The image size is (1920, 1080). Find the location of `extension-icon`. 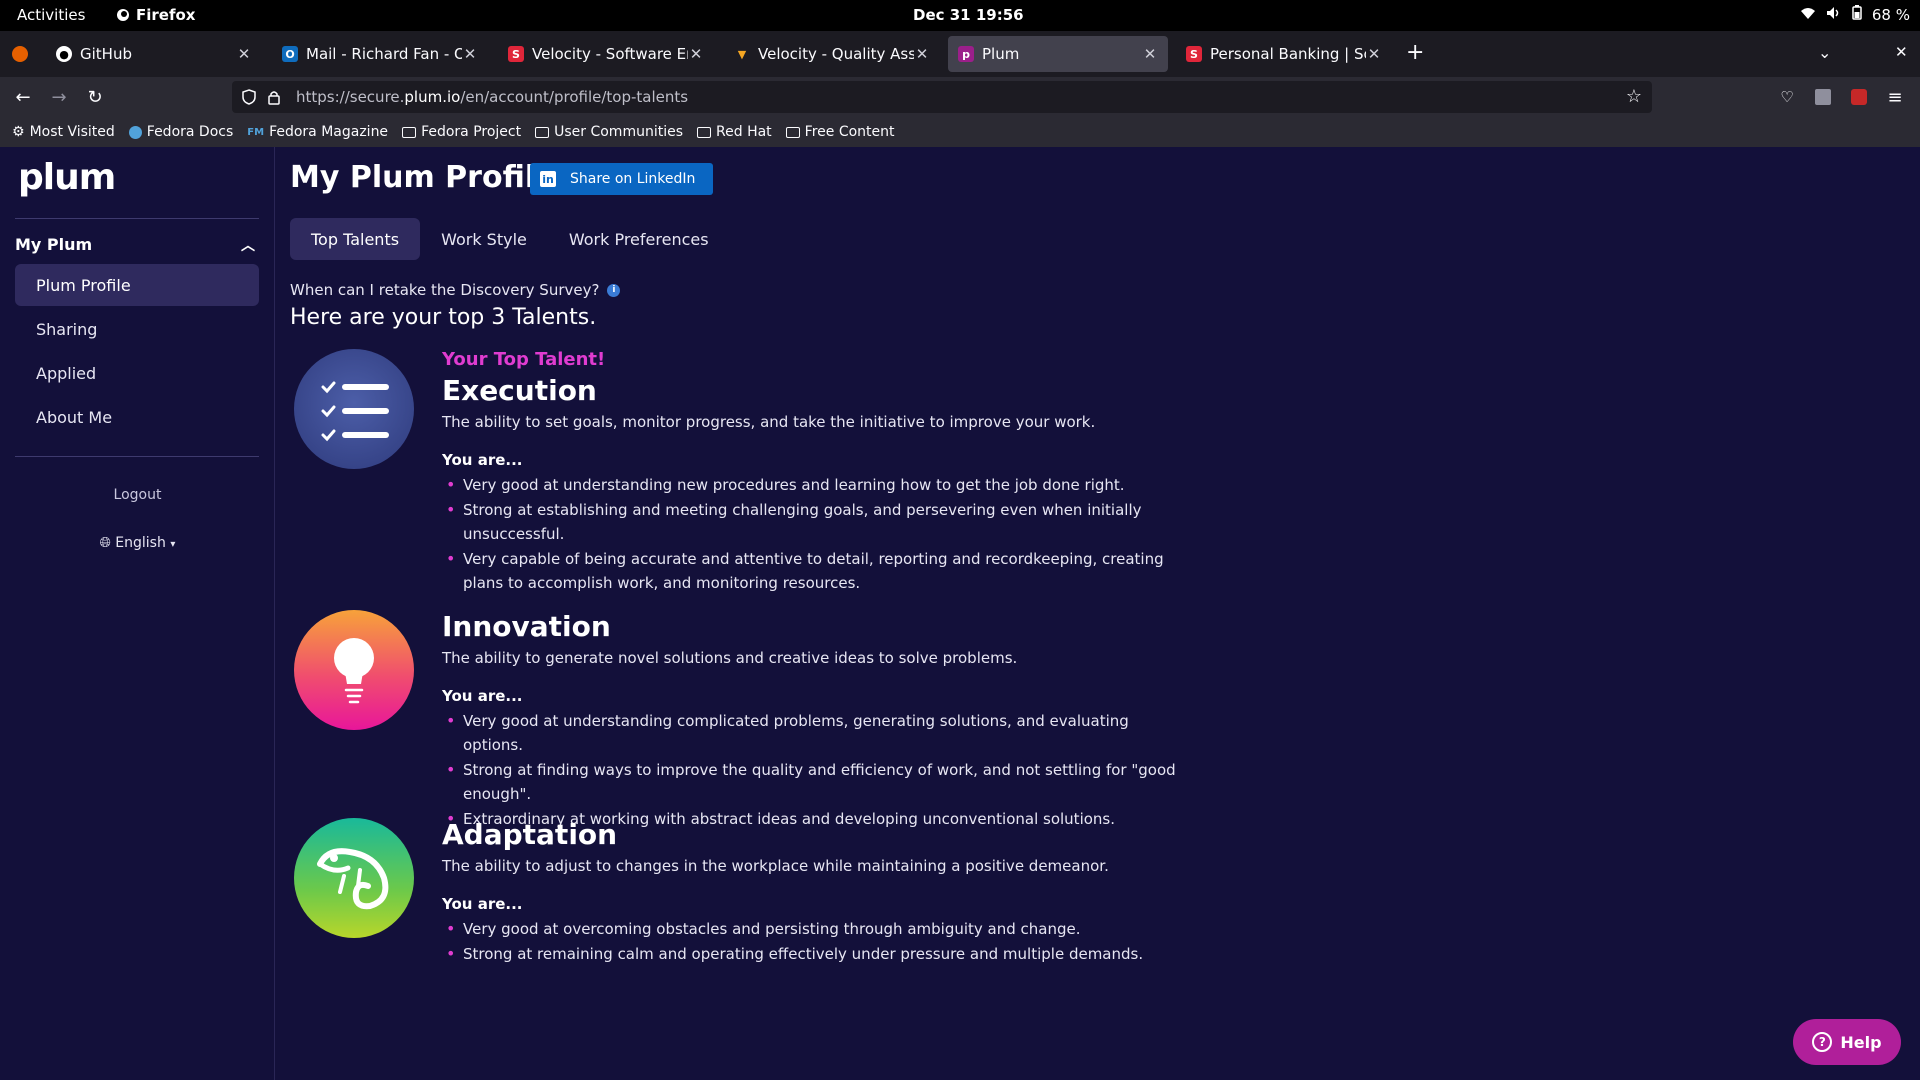

extension-icon is located at coordinates (1823, 97).